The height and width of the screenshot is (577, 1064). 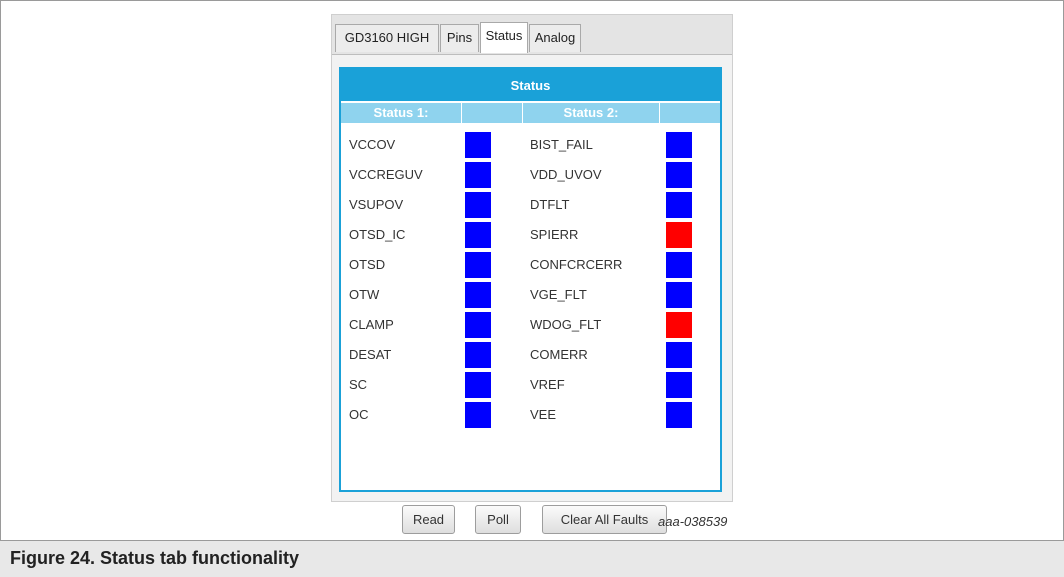 I want to click on status1-header: Status 1:, so click(x=401, y=113).